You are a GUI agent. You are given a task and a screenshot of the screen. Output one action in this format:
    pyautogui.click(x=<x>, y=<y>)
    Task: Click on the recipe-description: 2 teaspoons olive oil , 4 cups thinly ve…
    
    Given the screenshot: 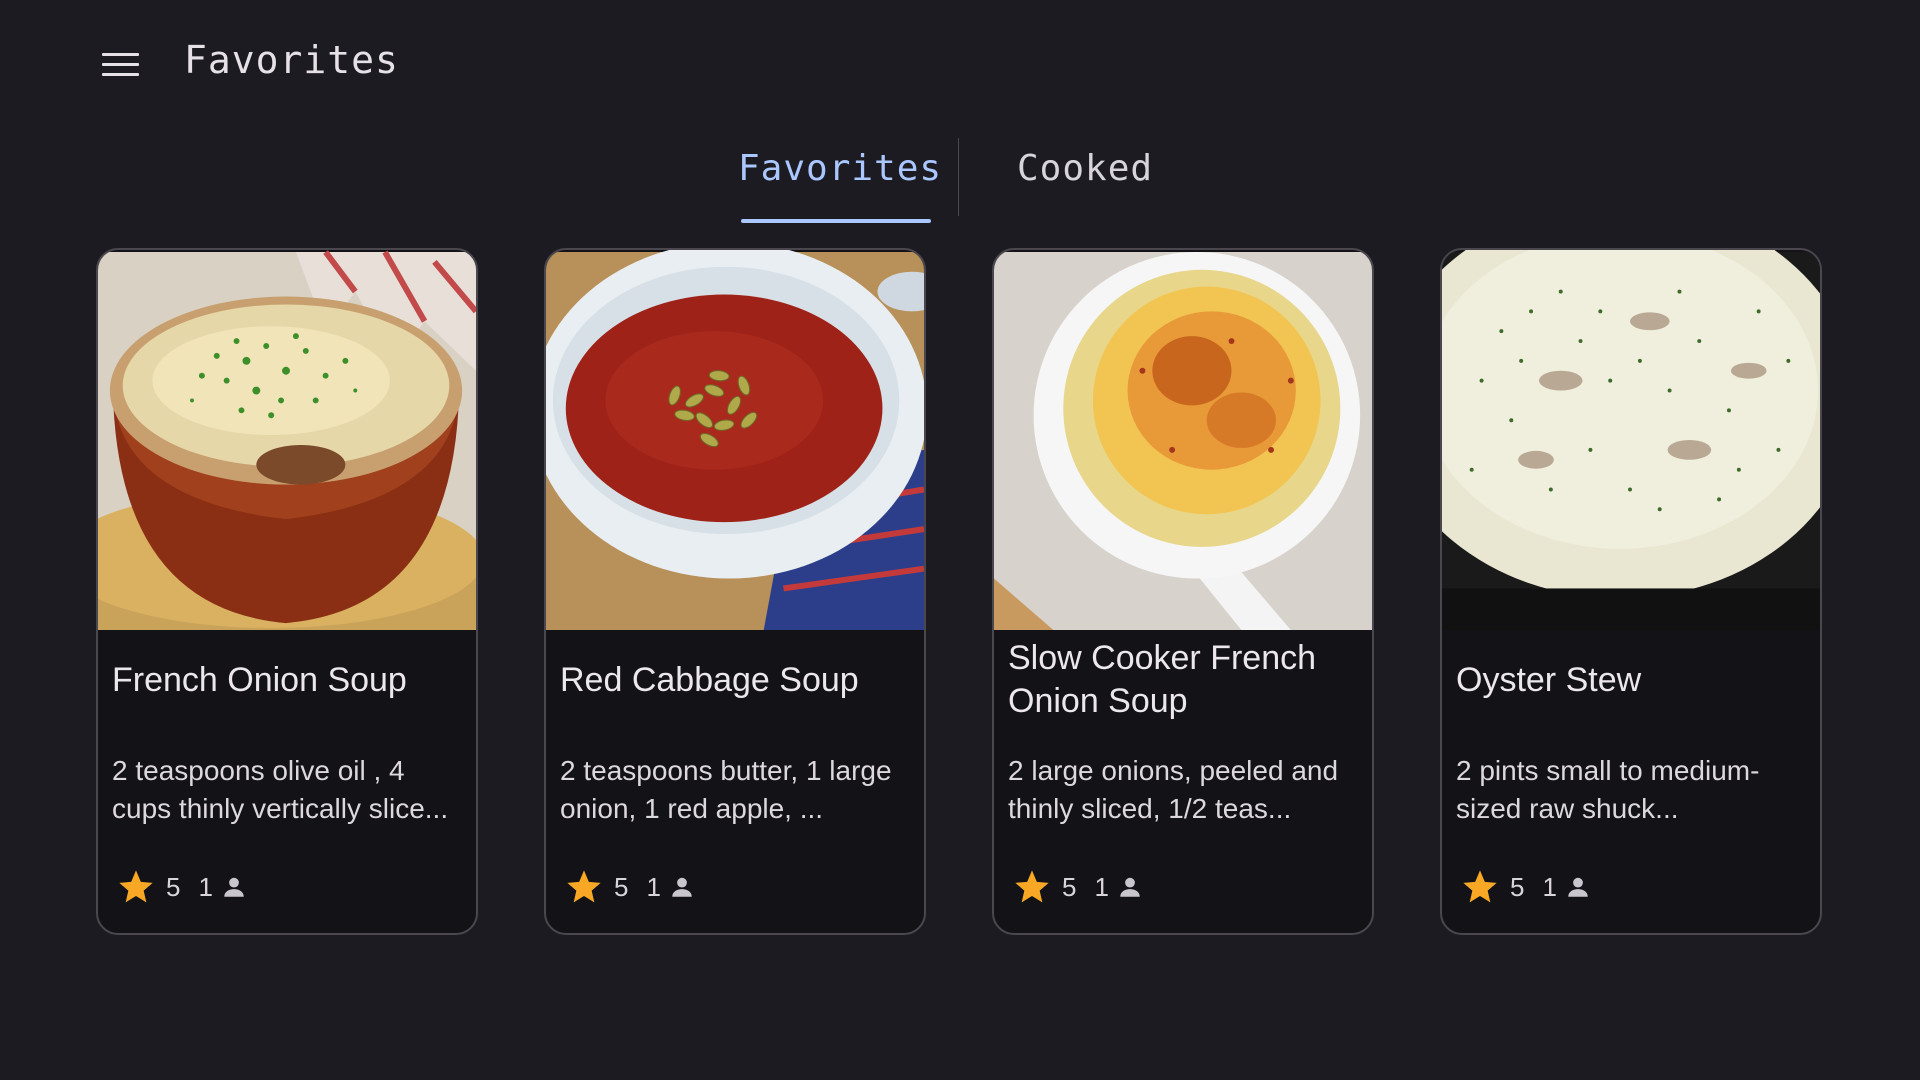 What is the action you would take?
    pyautogui.click(x=280, y=789)
    